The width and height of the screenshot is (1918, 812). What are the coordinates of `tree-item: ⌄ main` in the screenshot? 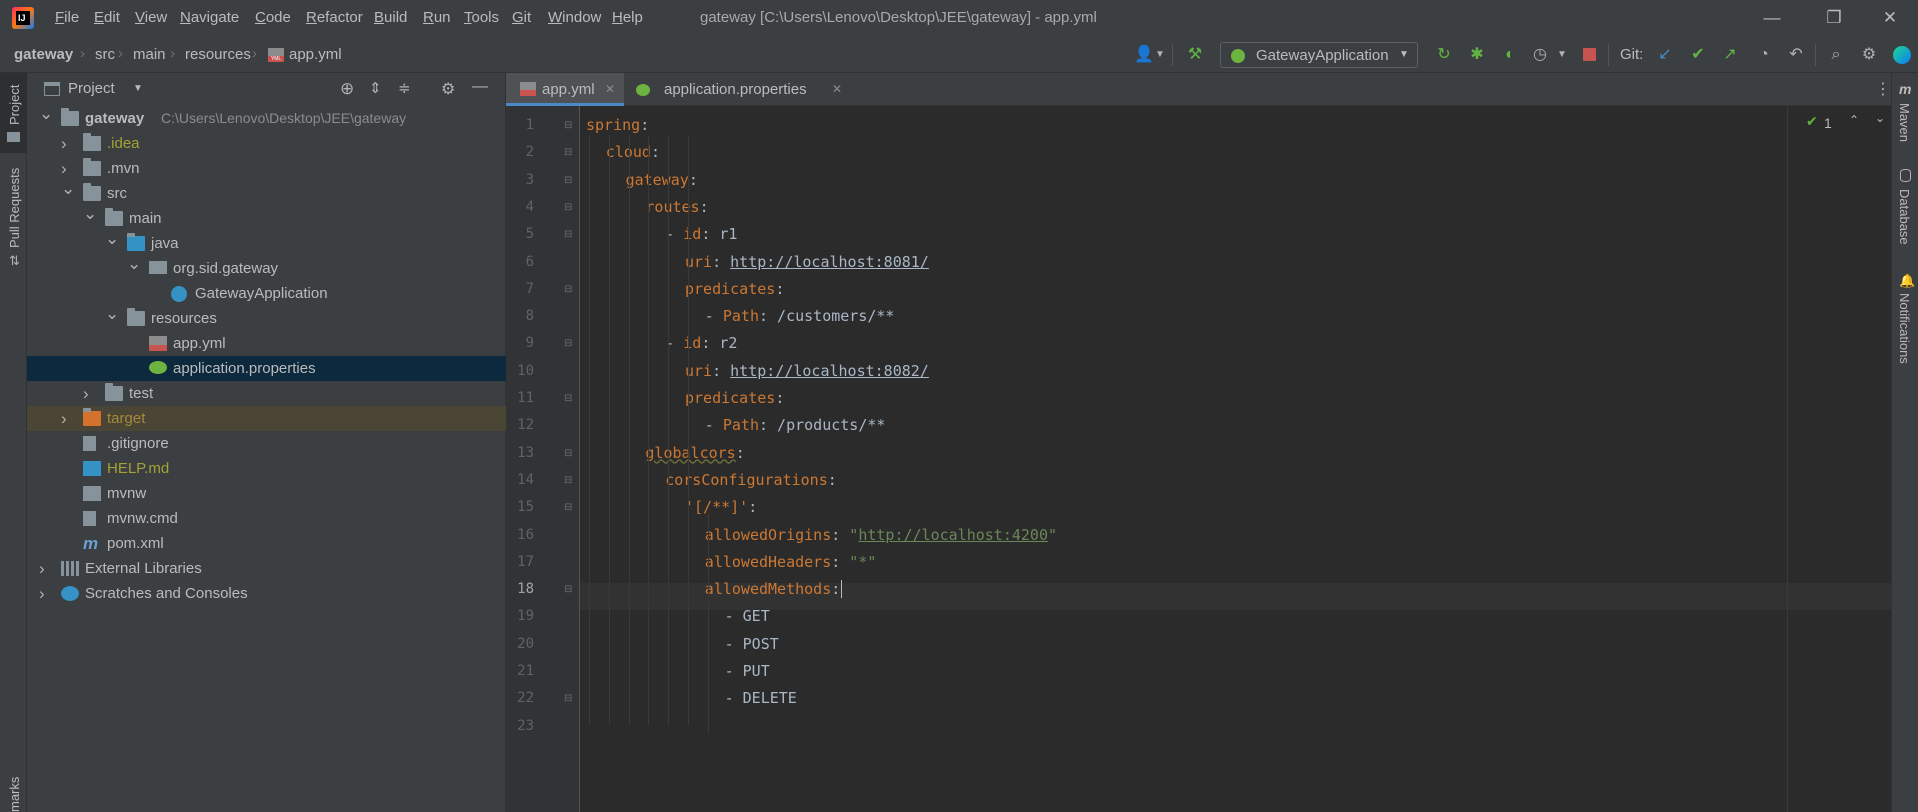 It's located at (266, 217).